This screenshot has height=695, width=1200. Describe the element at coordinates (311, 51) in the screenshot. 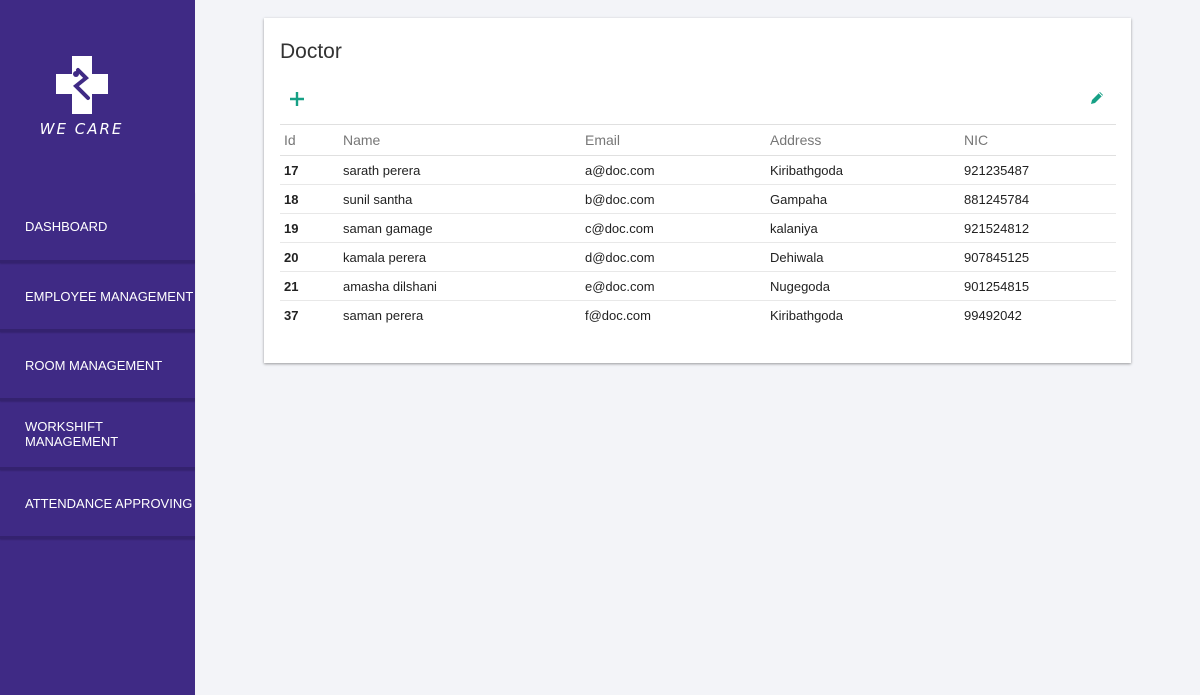

I see `card-title: Doctor` at that location.